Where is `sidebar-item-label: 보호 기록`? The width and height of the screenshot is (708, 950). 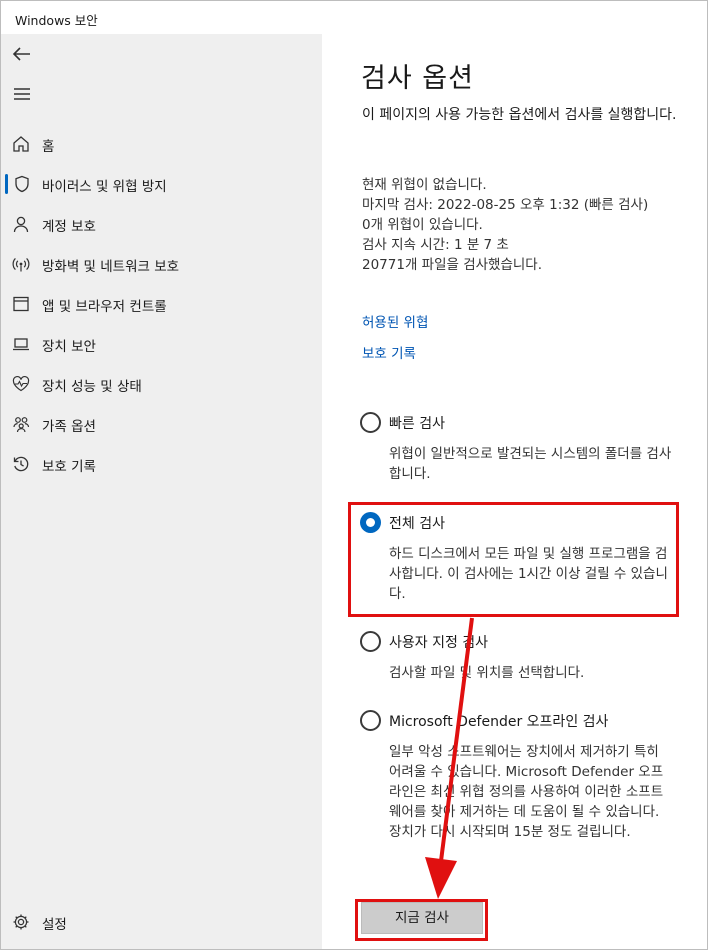
sidebar-item-label: 보호 기록 is located at coordinates (69, 467).